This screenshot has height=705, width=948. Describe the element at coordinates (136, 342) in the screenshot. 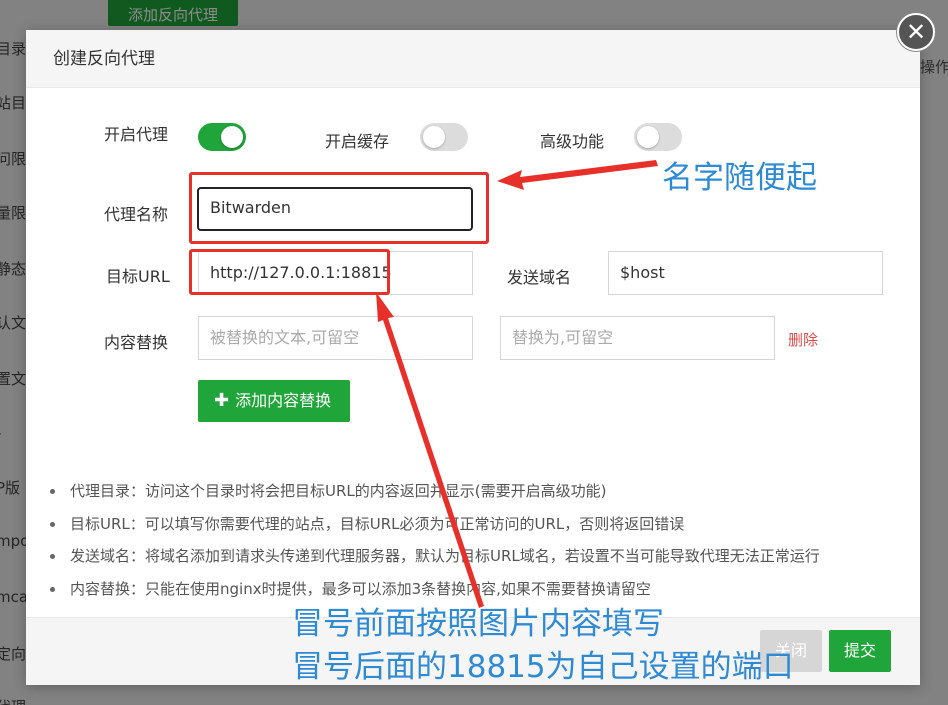

I see `content-replace-label: 内容替换` at that location.